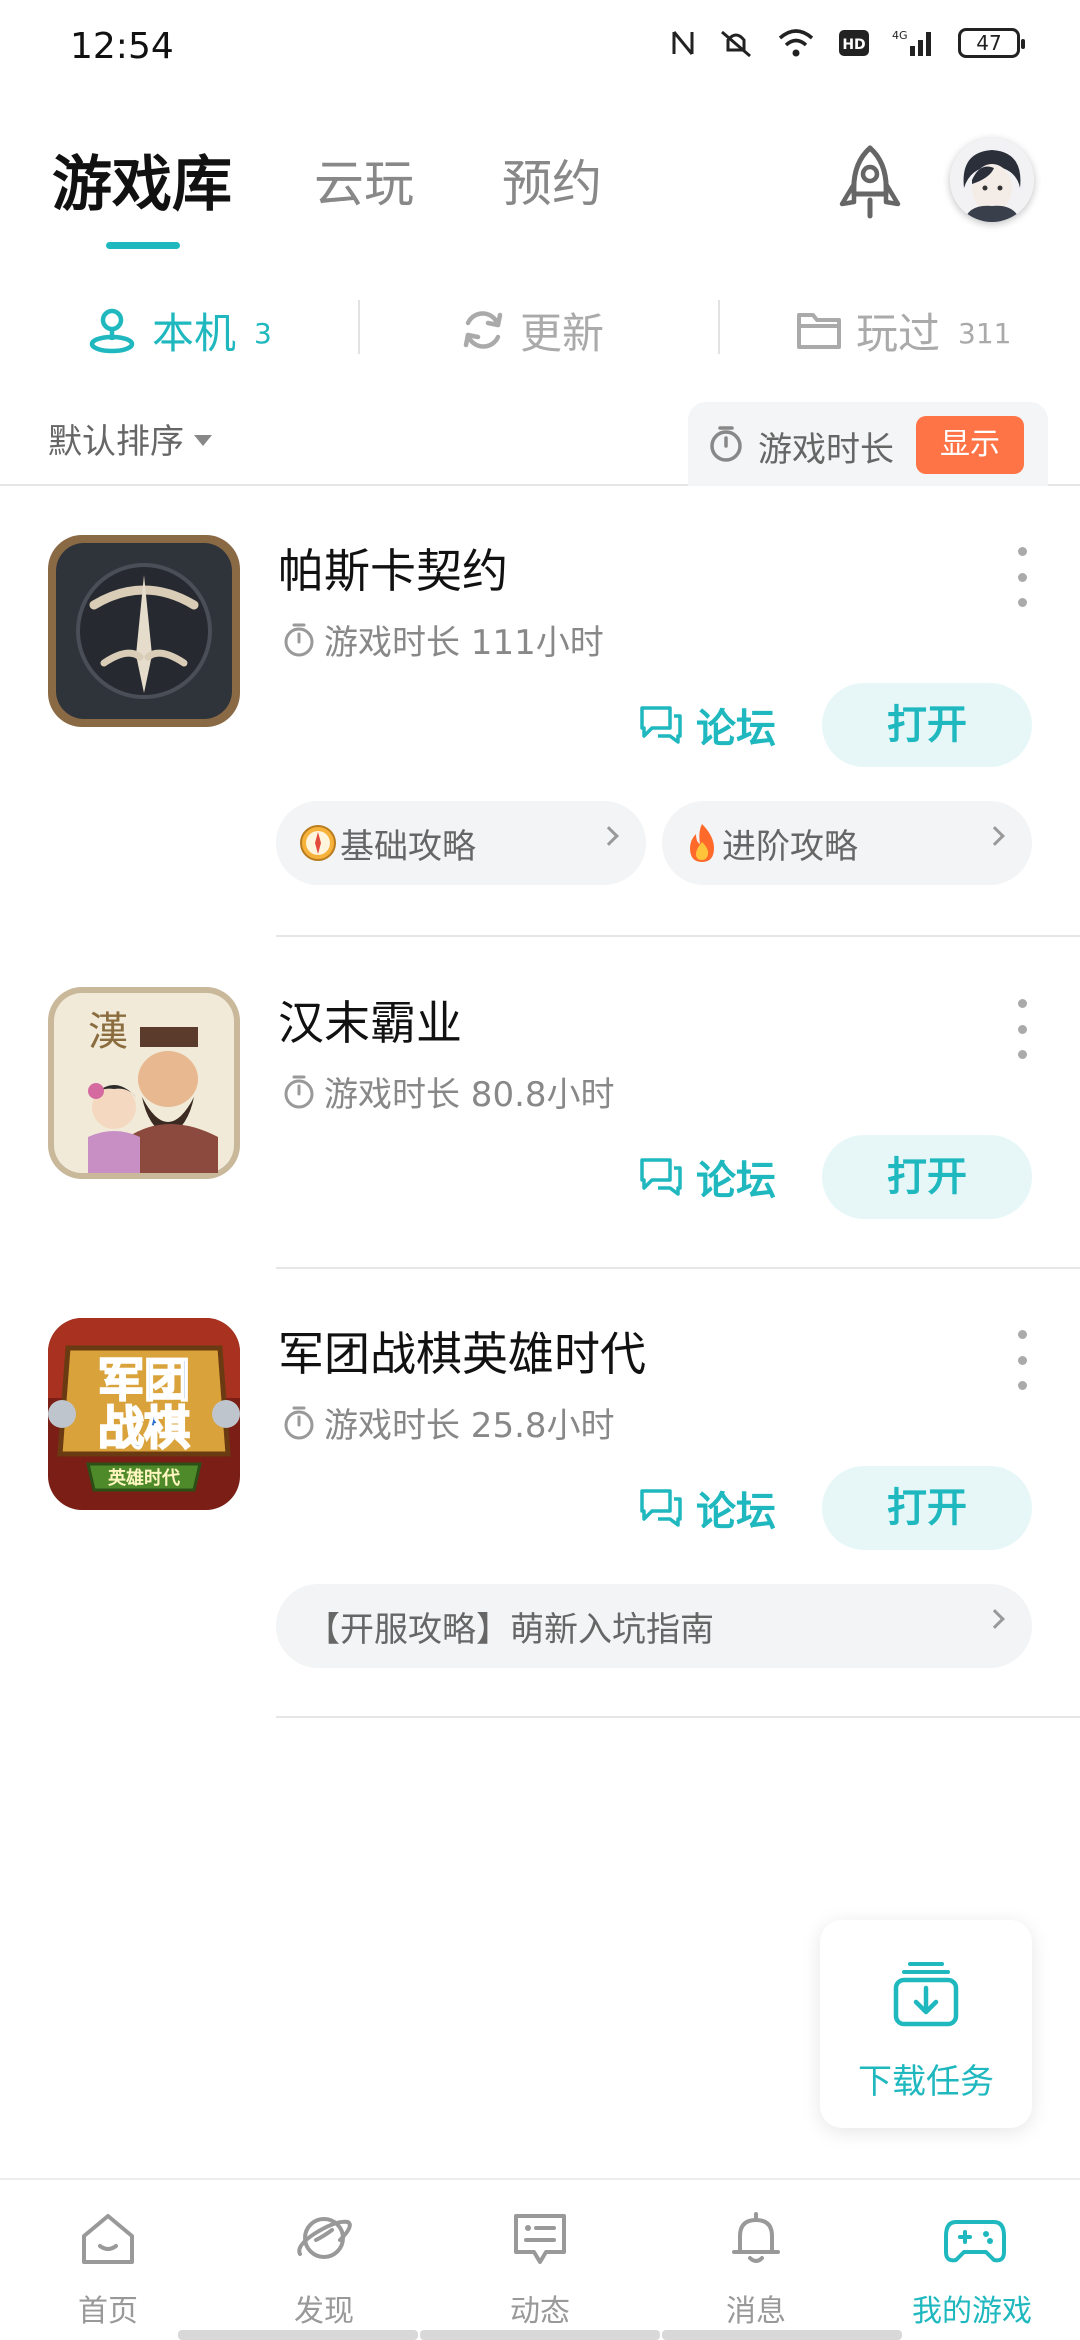 This screenshot has height=2340, width=1080. I want to click on nav-feed-label: 动态, so click(540, 2311).